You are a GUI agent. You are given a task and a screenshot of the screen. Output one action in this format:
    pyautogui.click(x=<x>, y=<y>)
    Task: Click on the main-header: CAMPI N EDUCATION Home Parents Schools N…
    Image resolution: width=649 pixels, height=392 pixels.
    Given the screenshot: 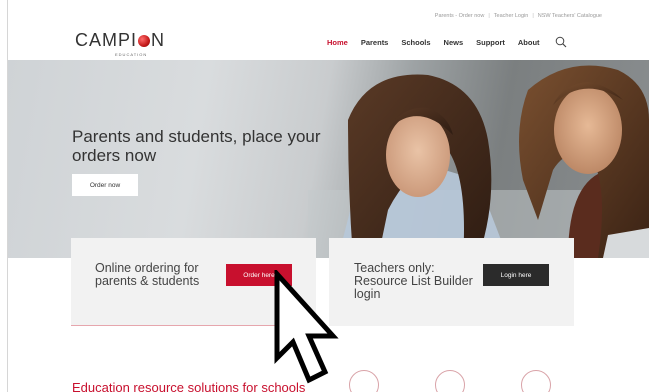 What is the action you would take?
    pyautogui.click(x=324, y=42)
    